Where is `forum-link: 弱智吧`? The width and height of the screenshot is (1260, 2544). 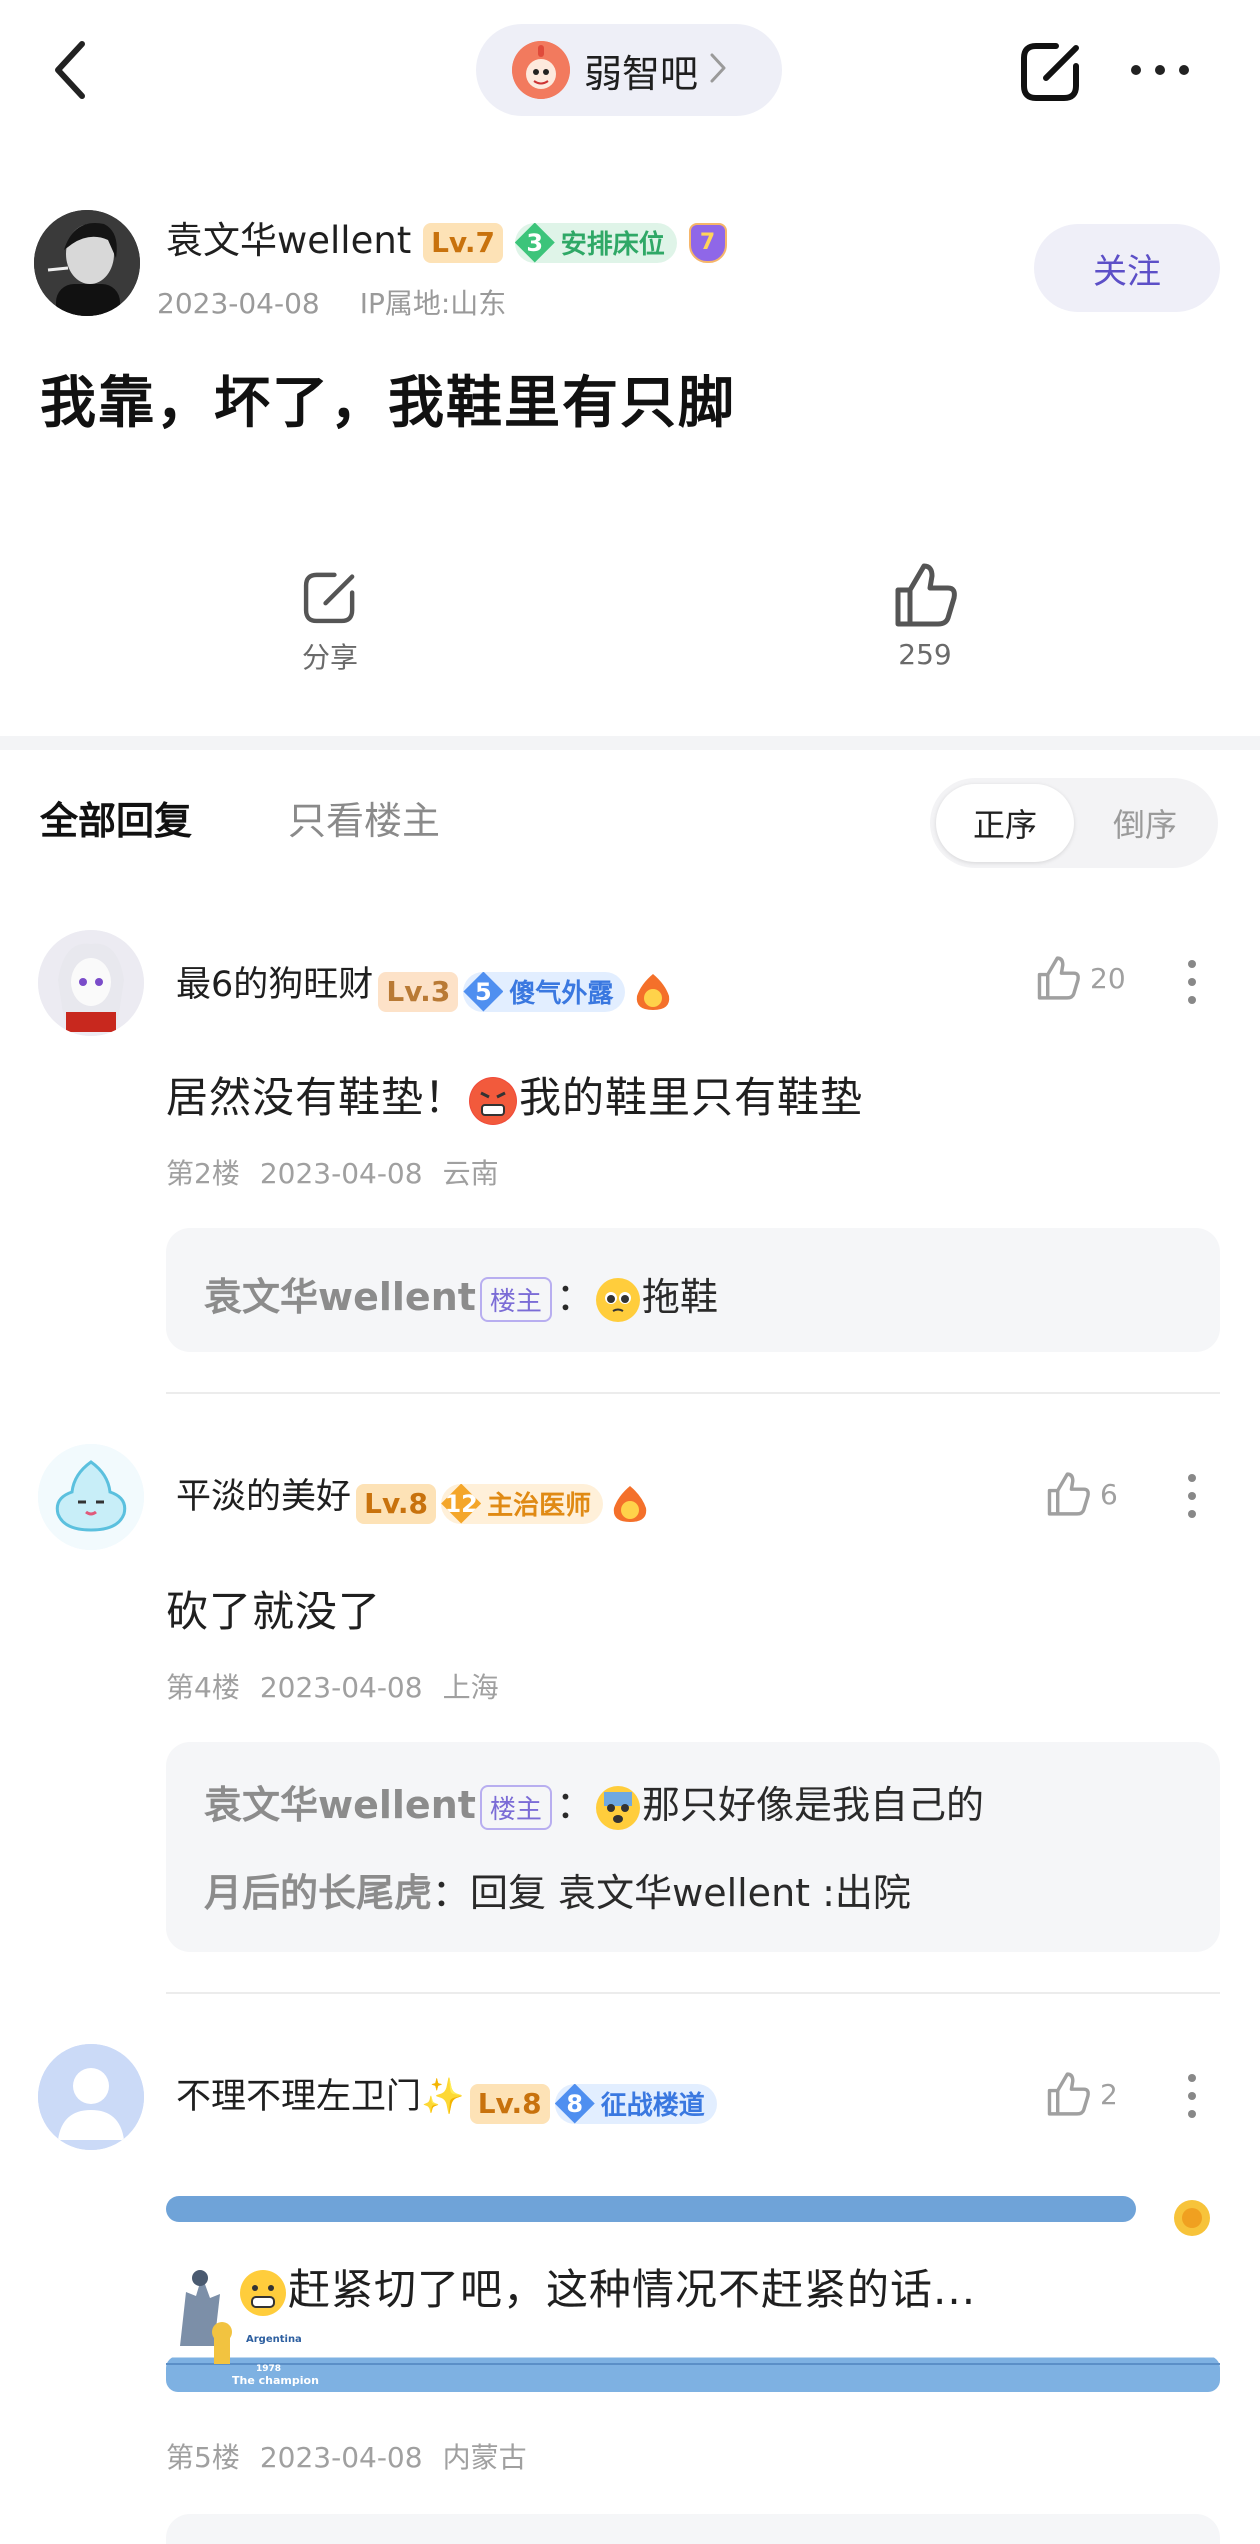 forum-link: 弱智吧 is located at coordinates (629, 70).